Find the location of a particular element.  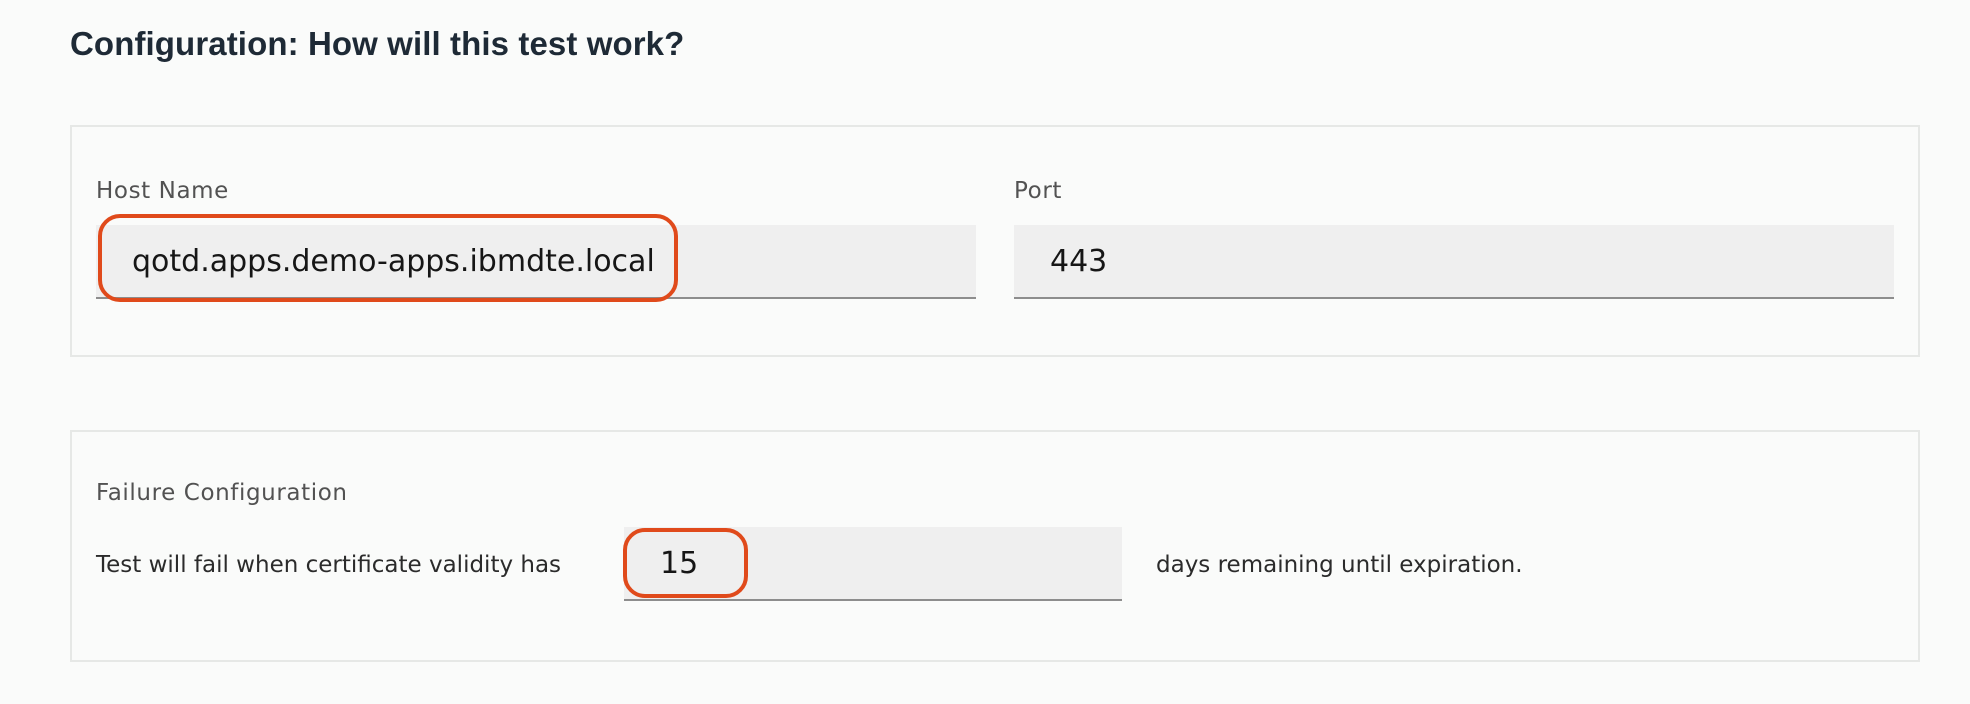

host-name-field: Host Name is located at coordinates (536, 242).